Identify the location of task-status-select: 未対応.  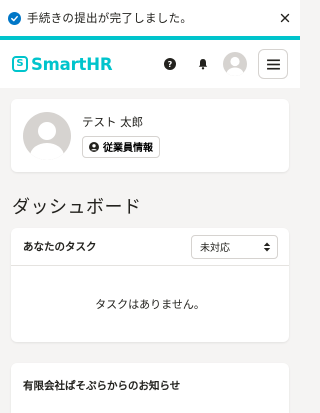
(234, 246).